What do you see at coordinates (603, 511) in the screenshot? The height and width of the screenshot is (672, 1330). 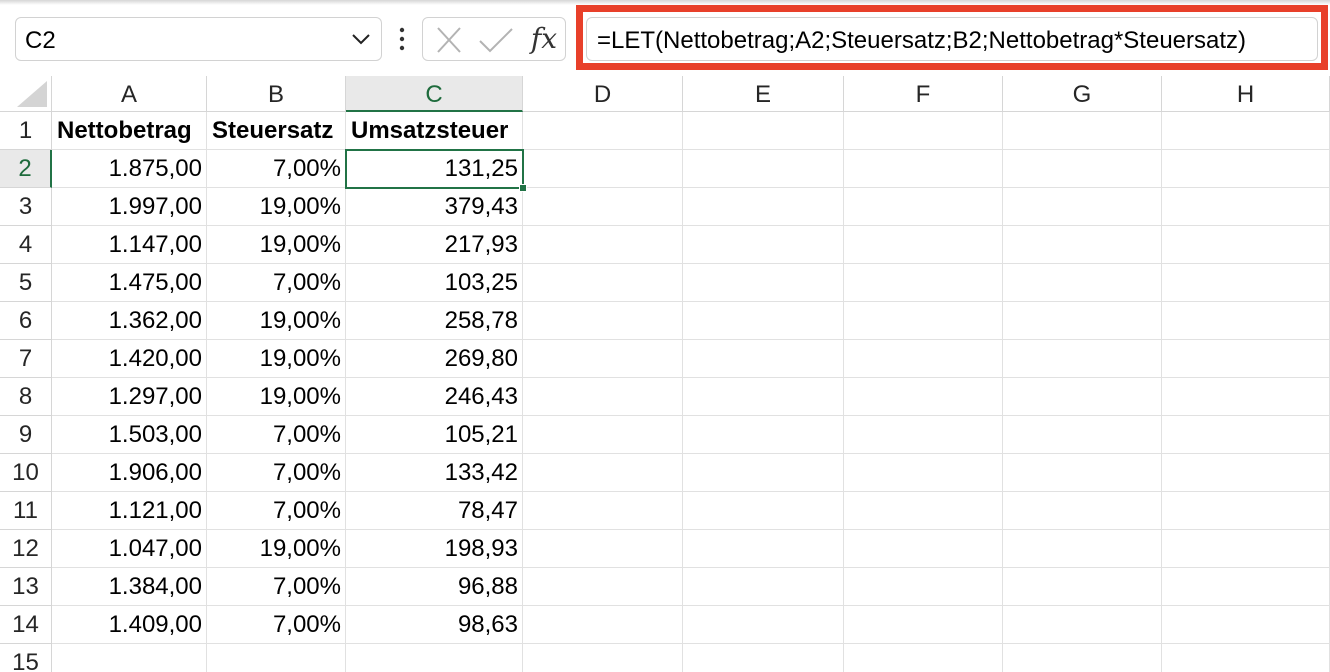 I see `cell-d11` at bounding box center [603, 511].